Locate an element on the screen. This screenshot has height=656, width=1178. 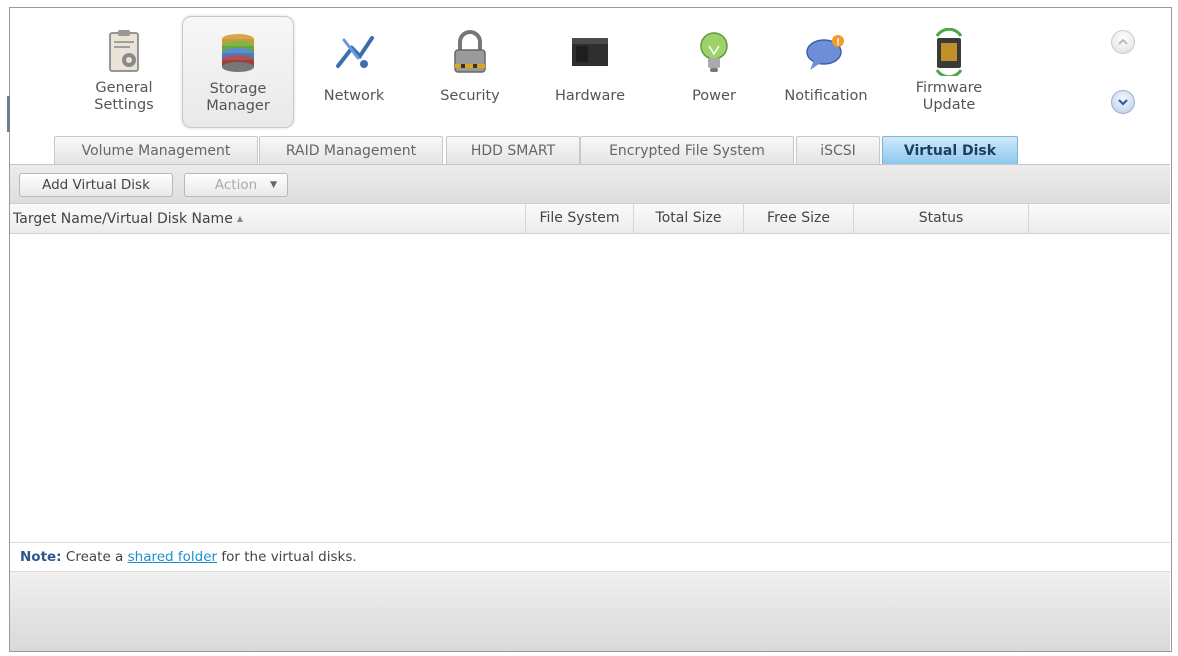
menu-label: General Settings is located at coordinates (124, 96).